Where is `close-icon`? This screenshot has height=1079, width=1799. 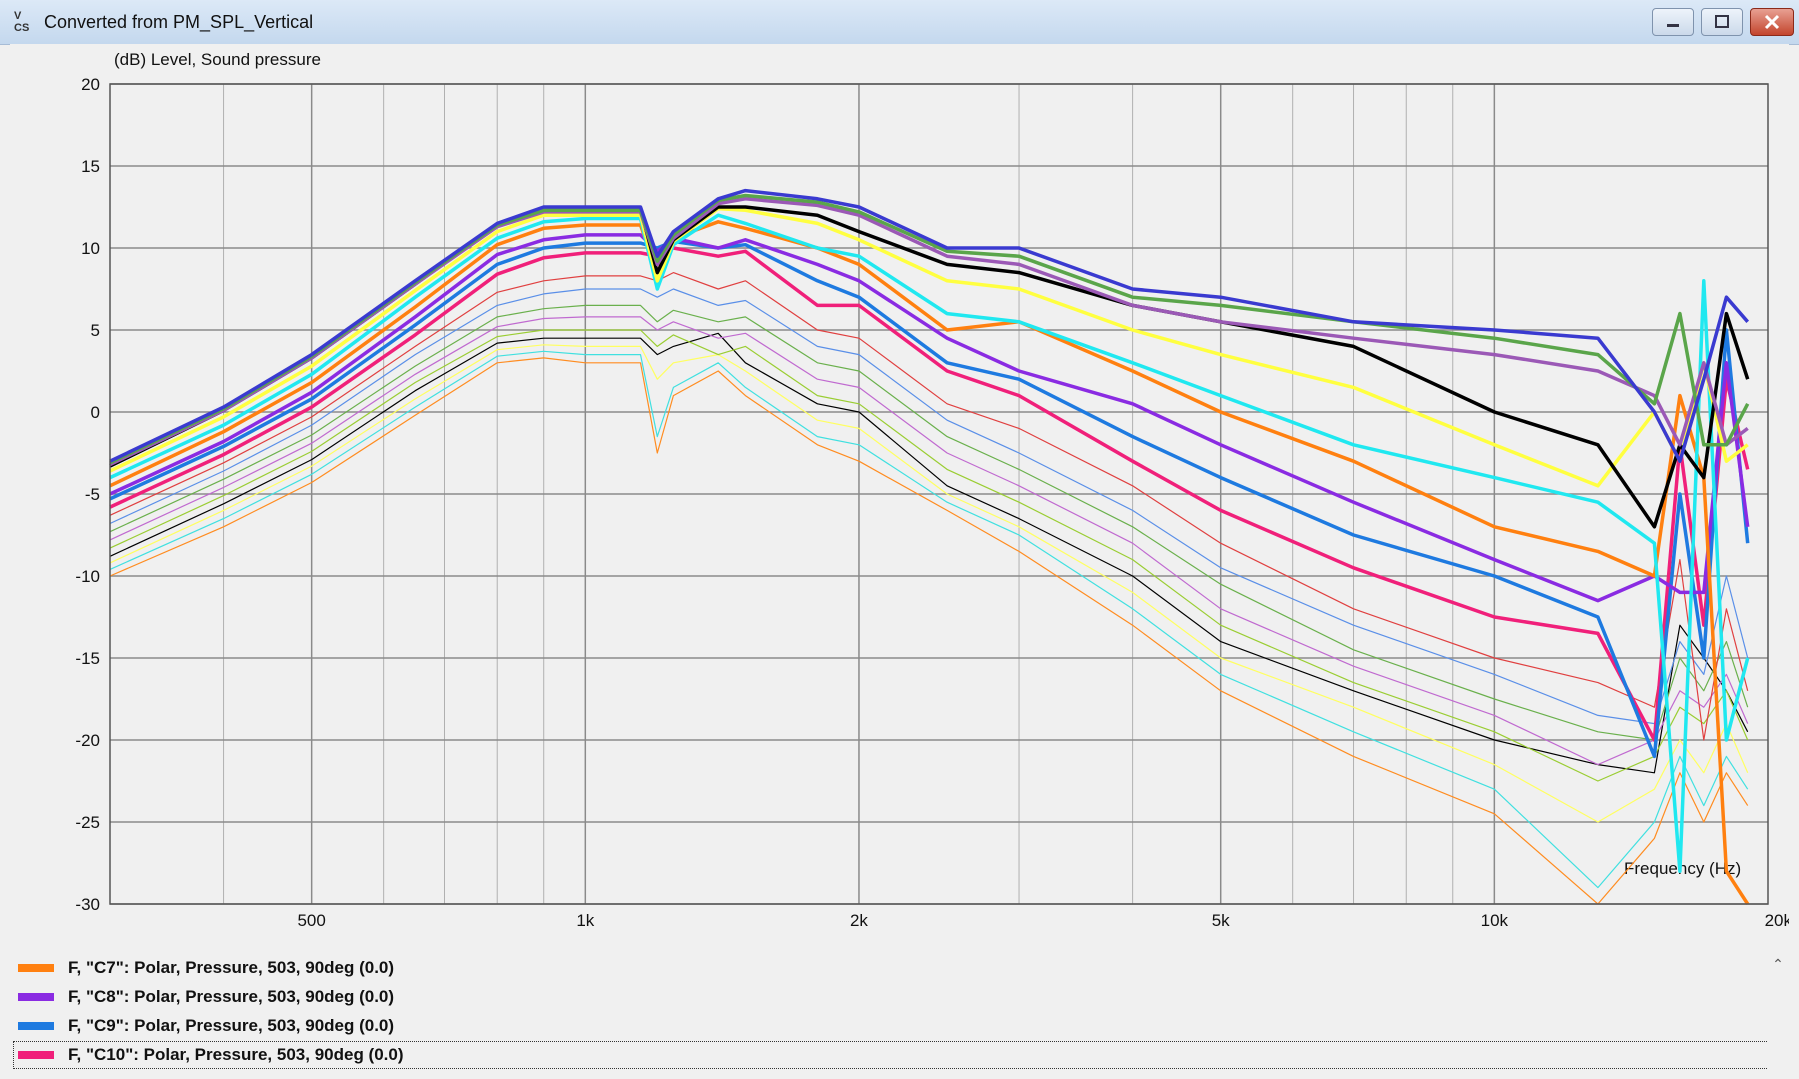 close-icon is located at coordinates (1772, 22).